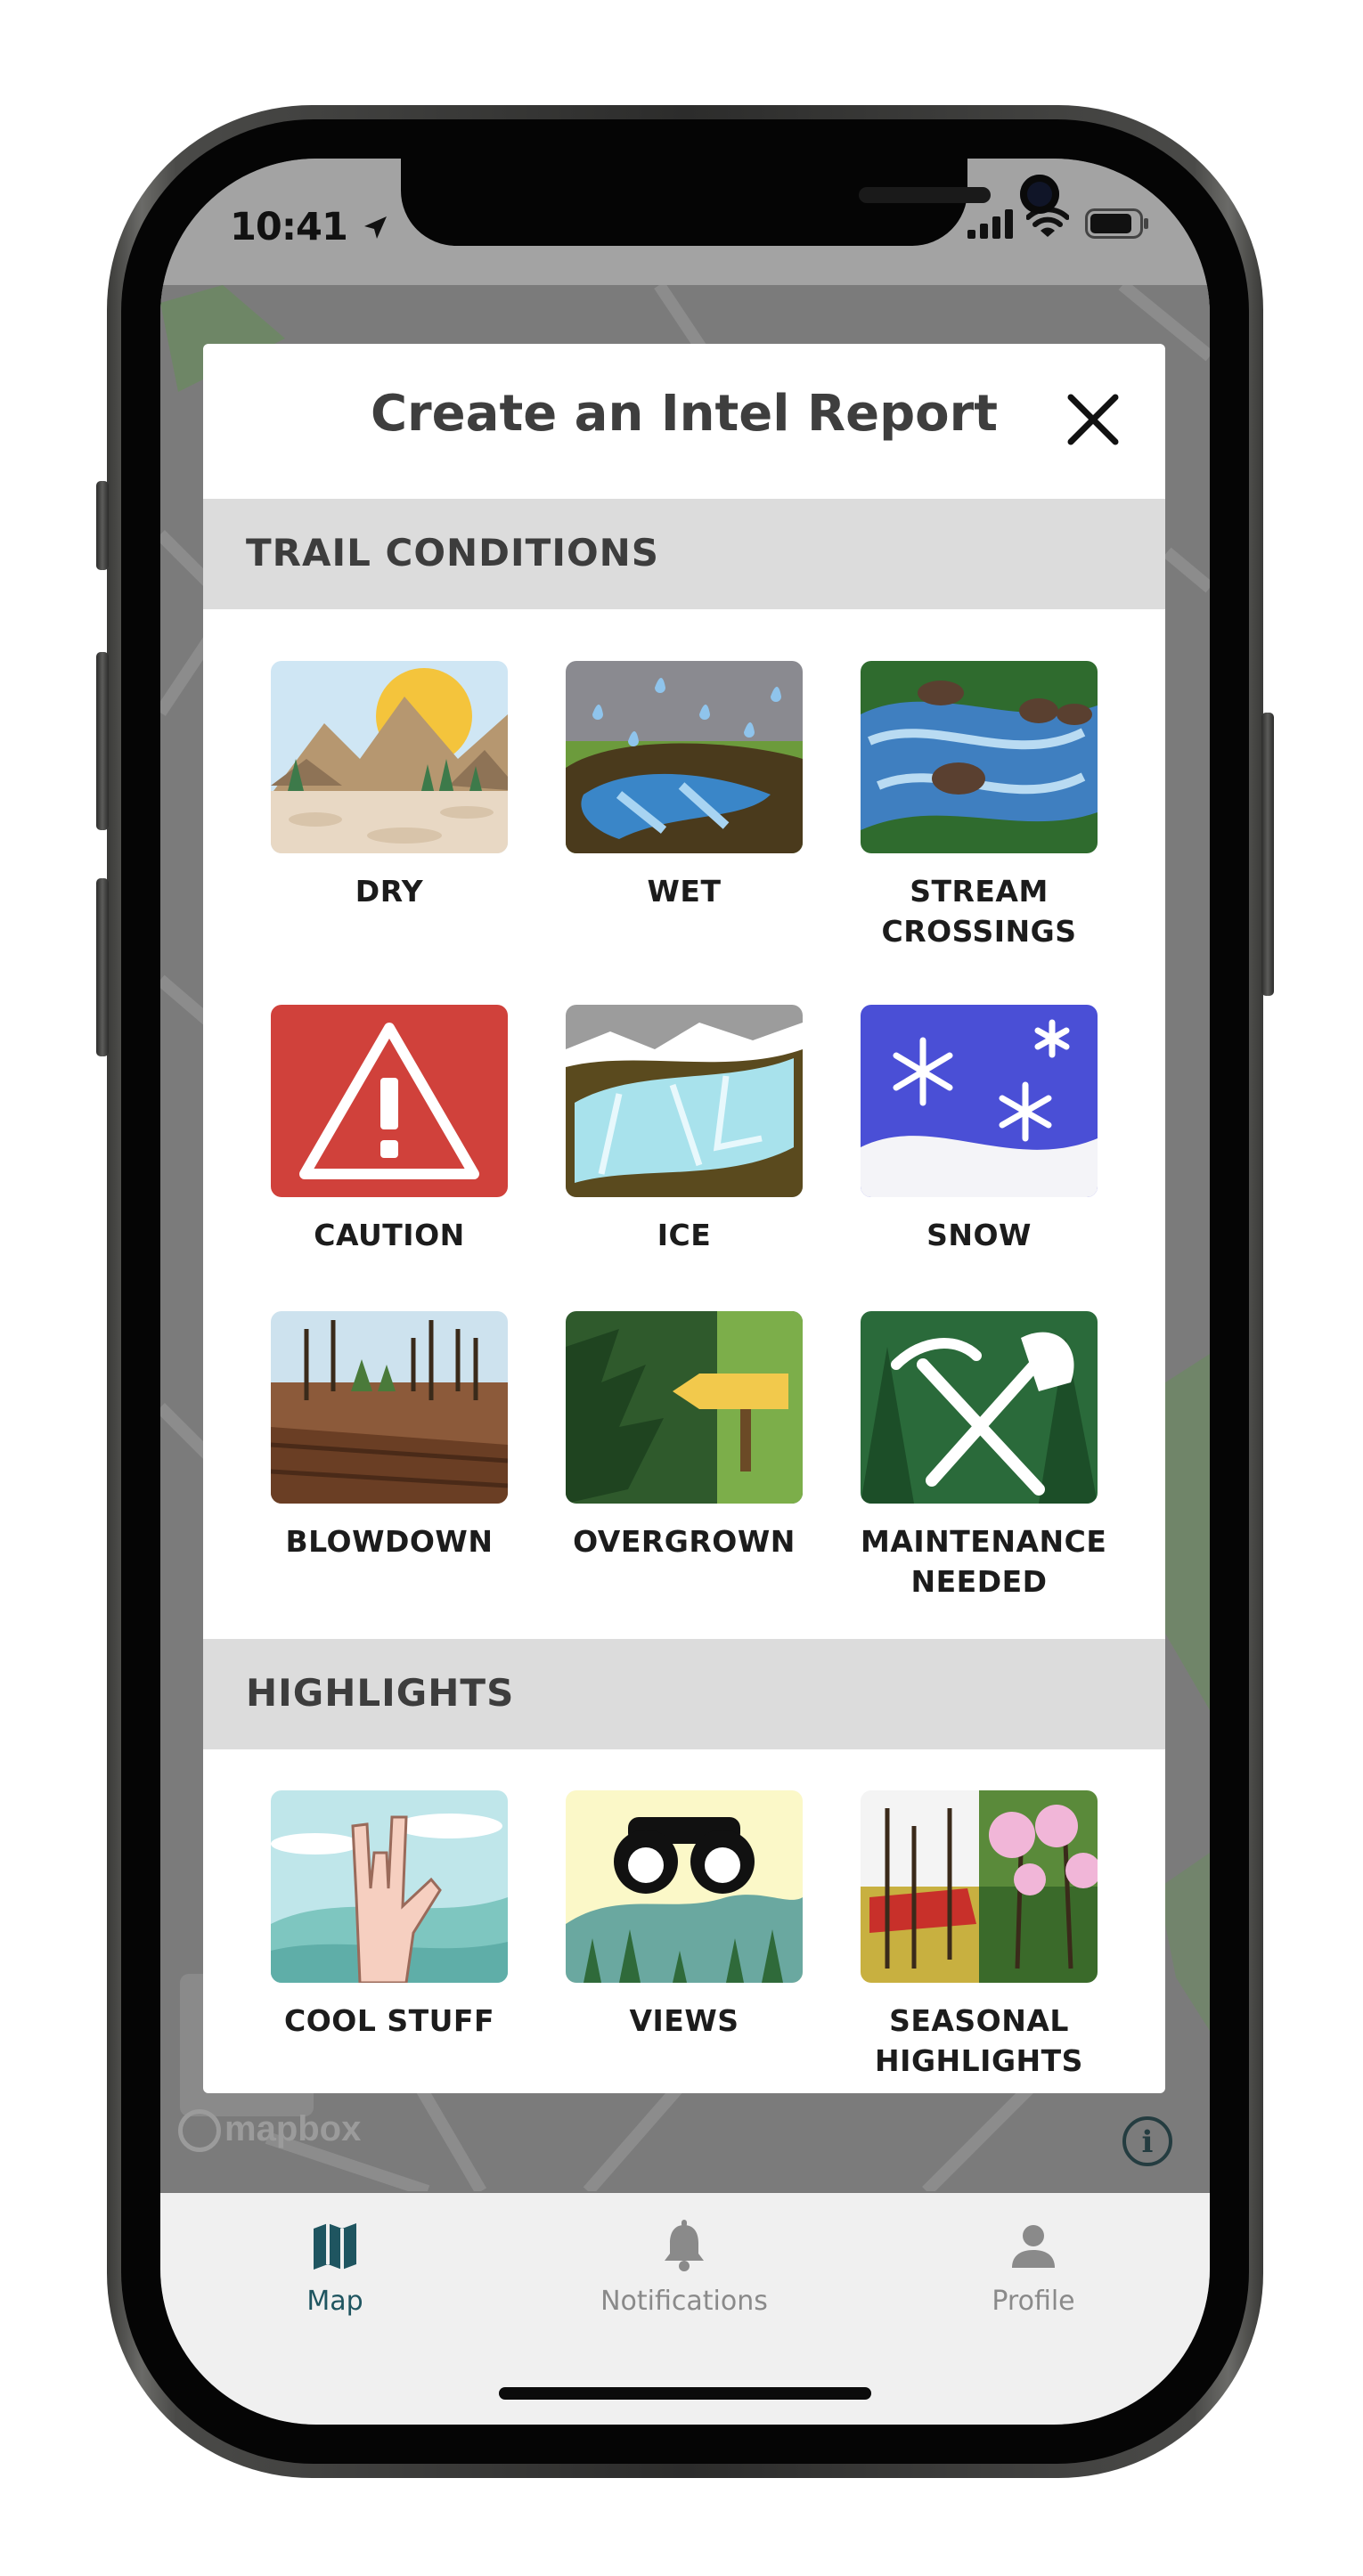  What do you see at coordinates (453, 553) in the screenshot?
I see `section-title: TRAIL CONDITIONS` at bounding box center [453, 553].